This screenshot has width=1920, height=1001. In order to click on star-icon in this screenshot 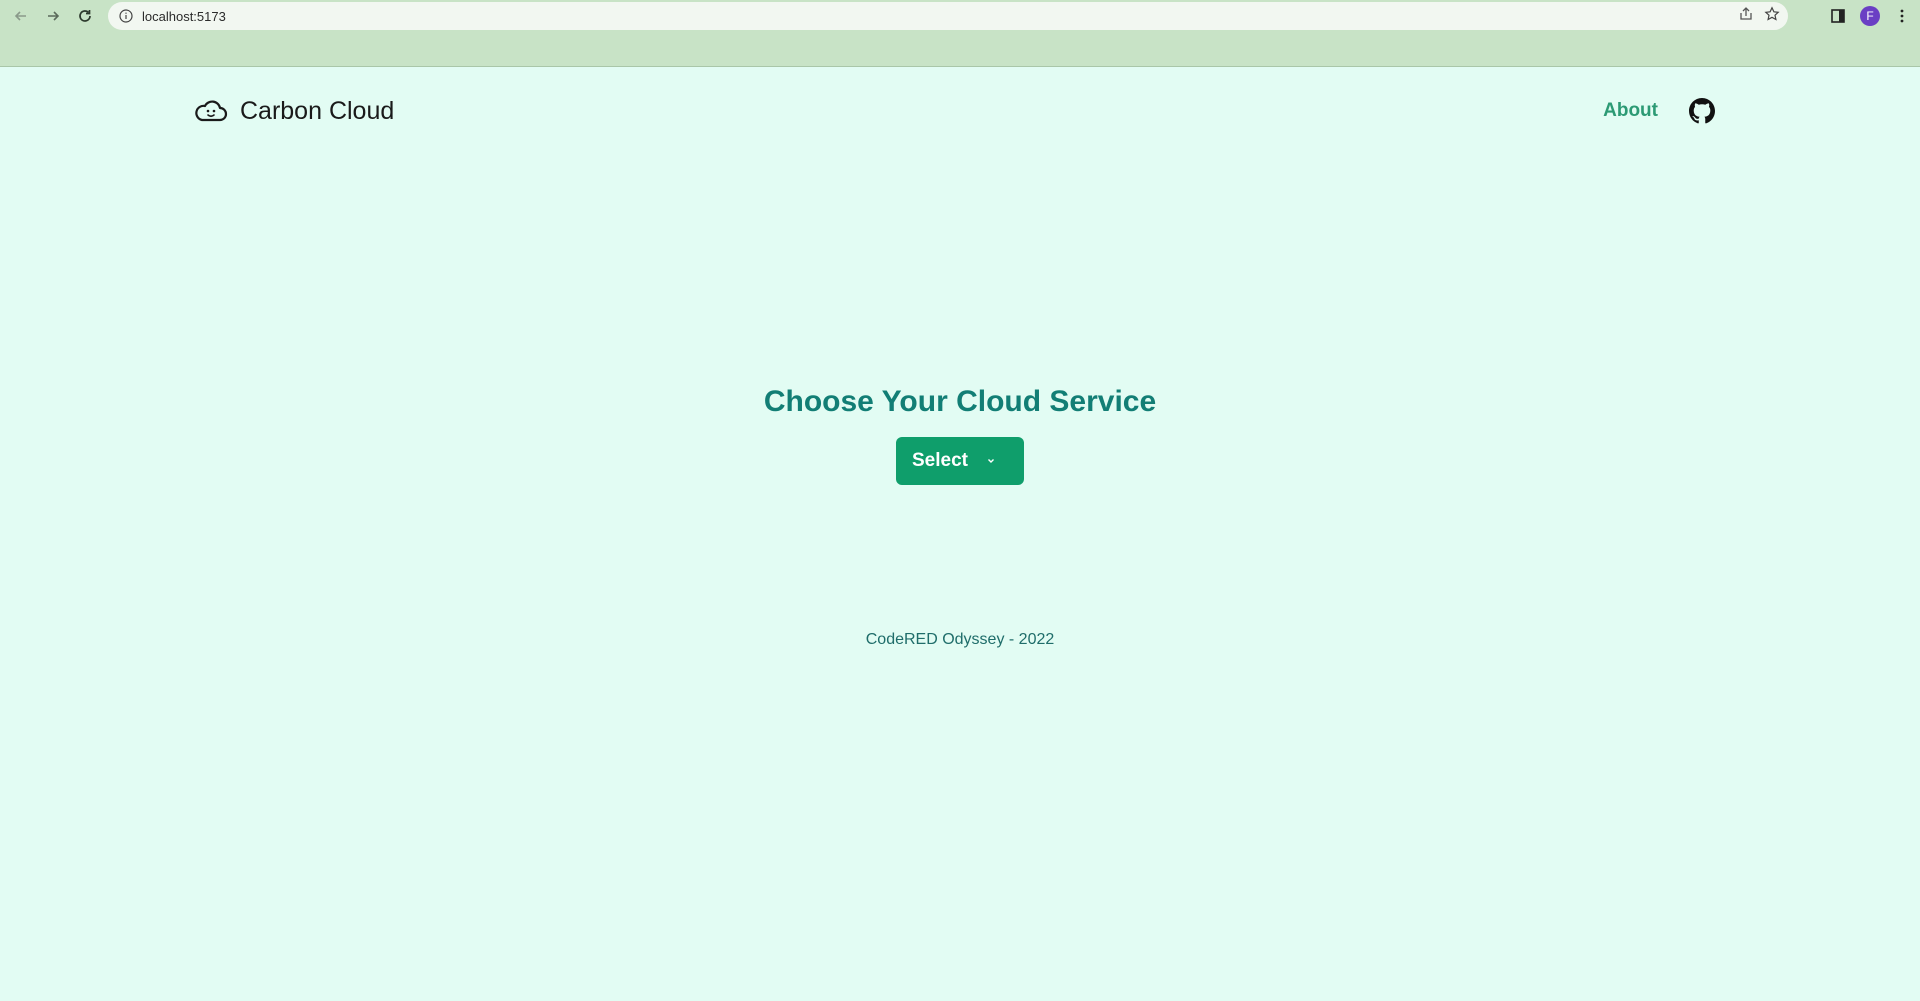, I will do `click(1772, 16)`.